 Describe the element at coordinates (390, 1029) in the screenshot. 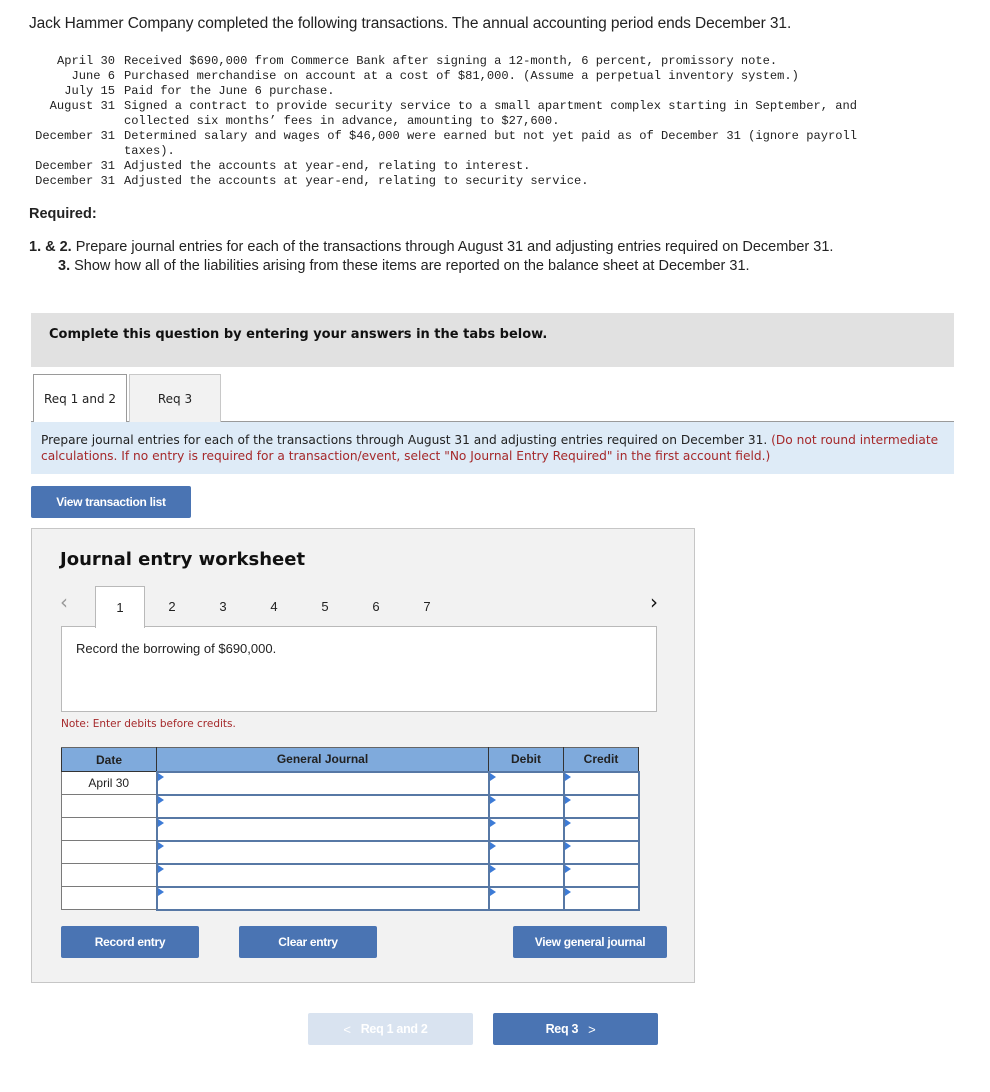

I see `prev-req-button: < Req 1 and 2` at that location.